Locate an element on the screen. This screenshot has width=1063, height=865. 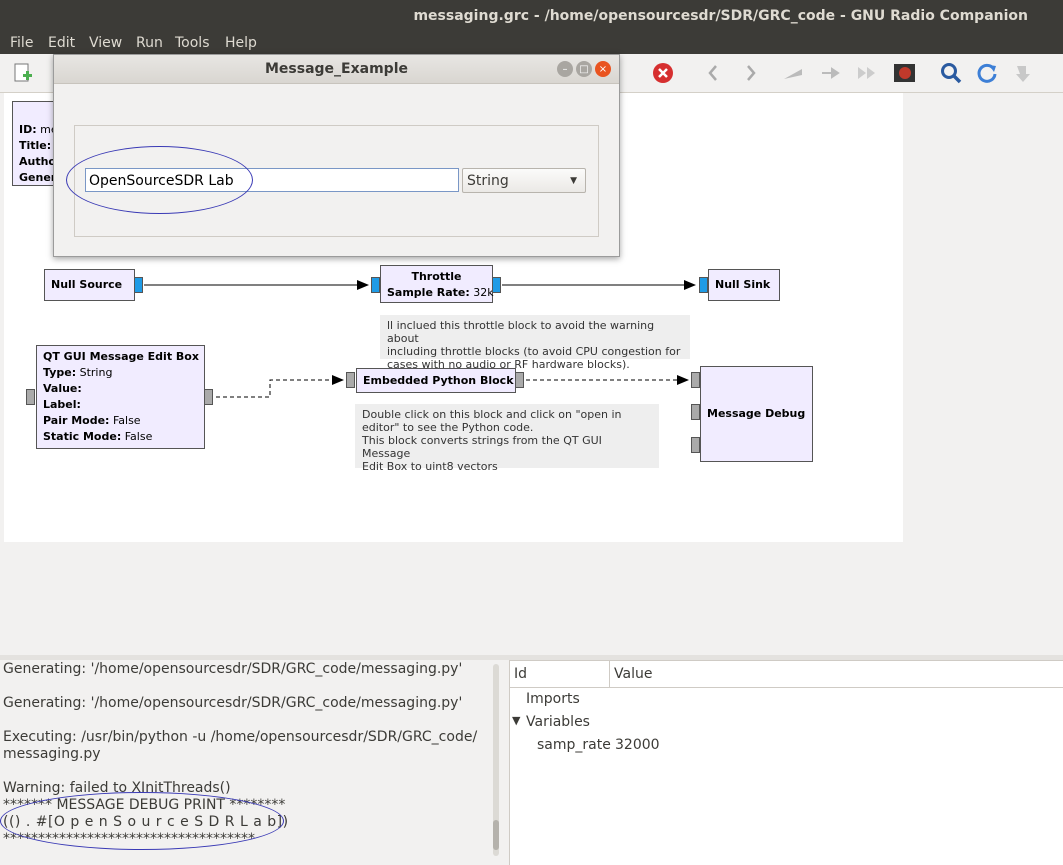
minimize-icon: – is located at coordinates (565, 69).